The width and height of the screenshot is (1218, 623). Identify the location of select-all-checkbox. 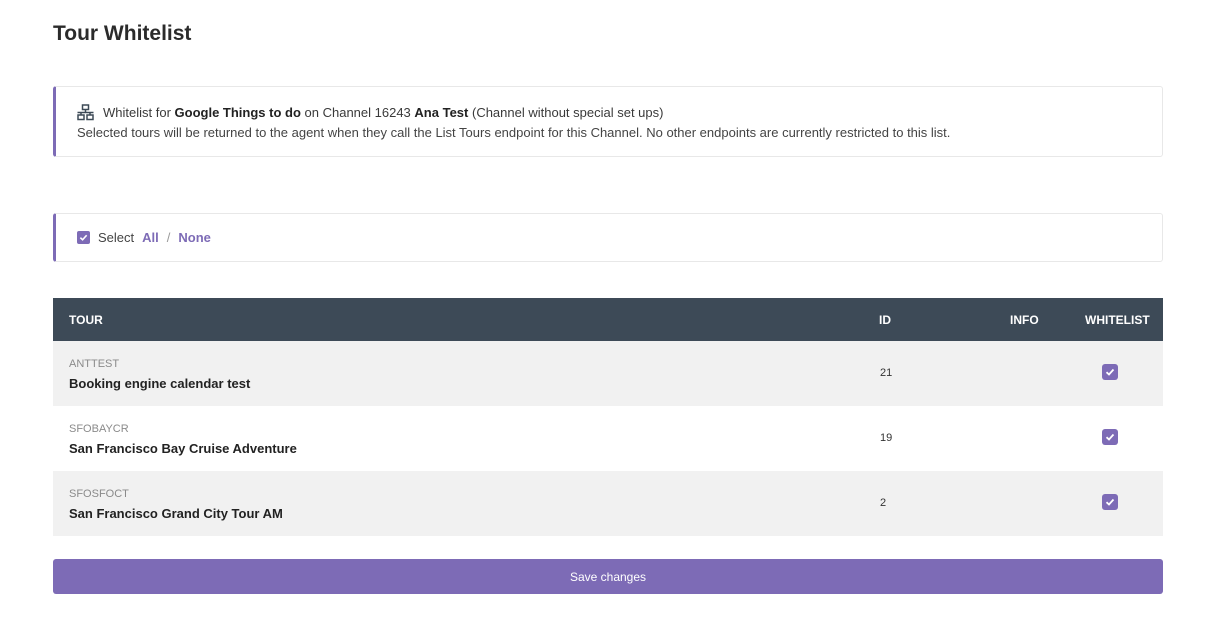
(83, 237).